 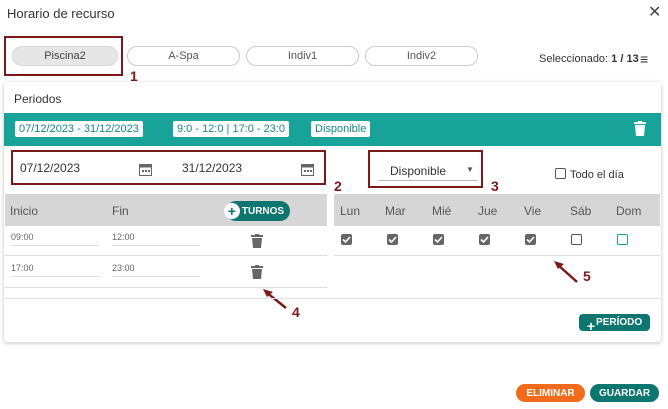 What do you see at coordinates (38, 99) in the screenshot?
I see `periods-title: Periodos` at bounding box center [38, 99].